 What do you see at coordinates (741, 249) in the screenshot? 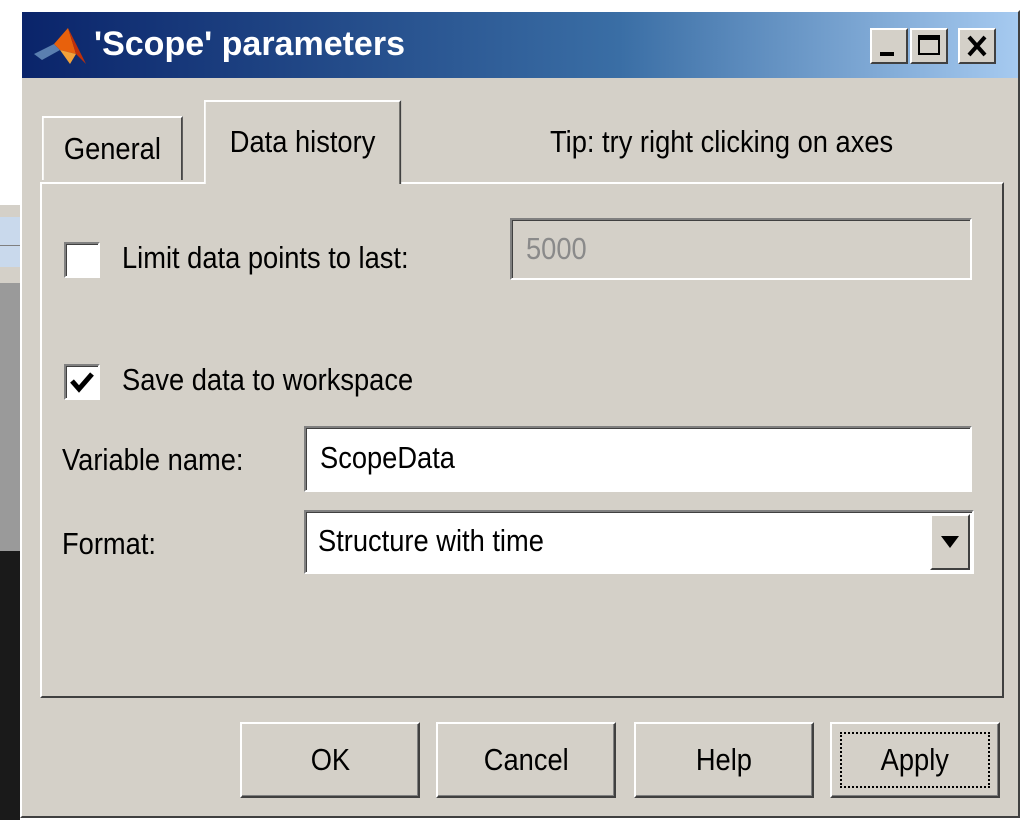
I see `limit-data-points-input: 5000` at bounding box center [741, 249].